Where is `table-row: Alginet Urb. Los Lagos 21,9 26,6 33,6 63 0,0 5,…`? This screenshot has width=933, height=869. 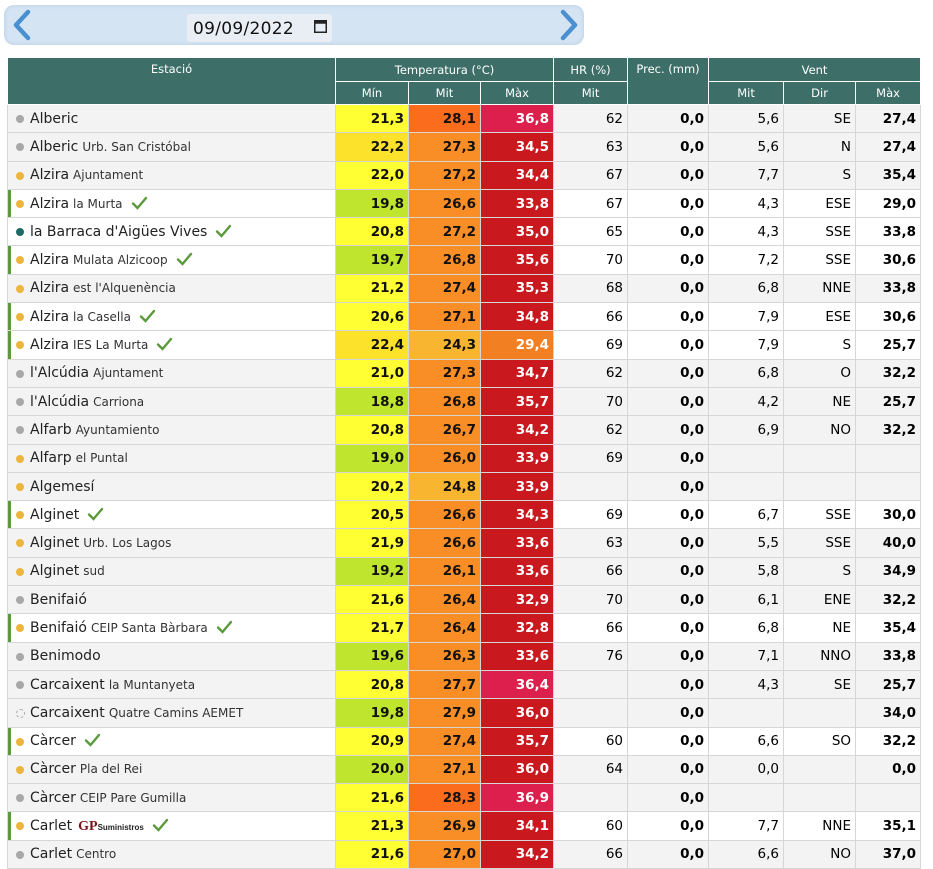
table-row: Alginet Urb. Los Lagos 21,9 26,6 33,6 63 0,0 5,… is located at coordinates (464, 543).